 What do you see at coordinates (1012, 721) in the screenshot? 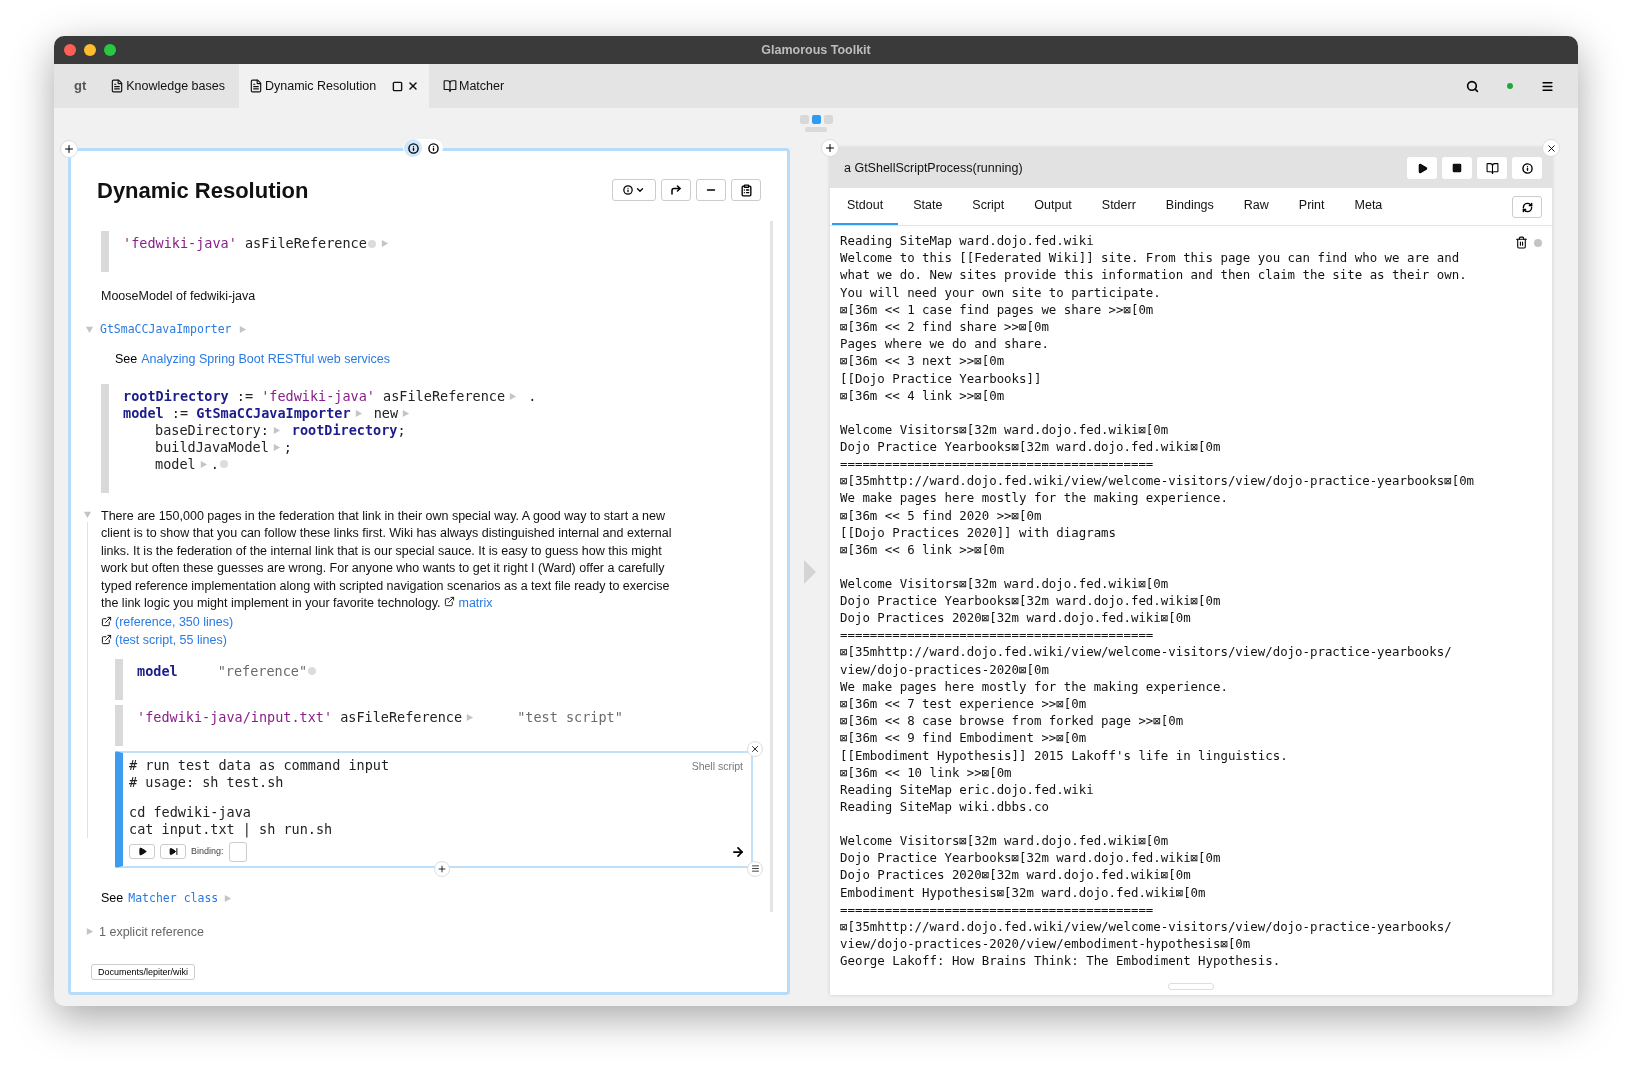
I see `output-line: ⊠[36m << 8 case browse from forked page >>⊠[0m` at bounding box center [1012, 721].